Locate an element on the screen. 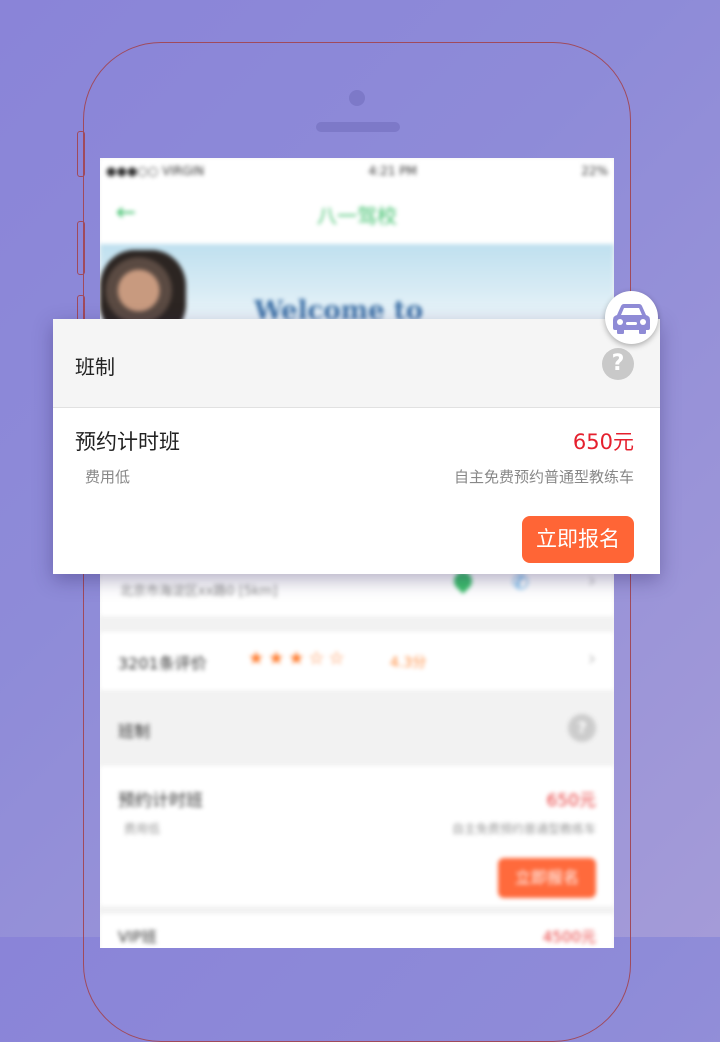  rating-stars: ★★★☆☆ is located at coordinates (298, 658).